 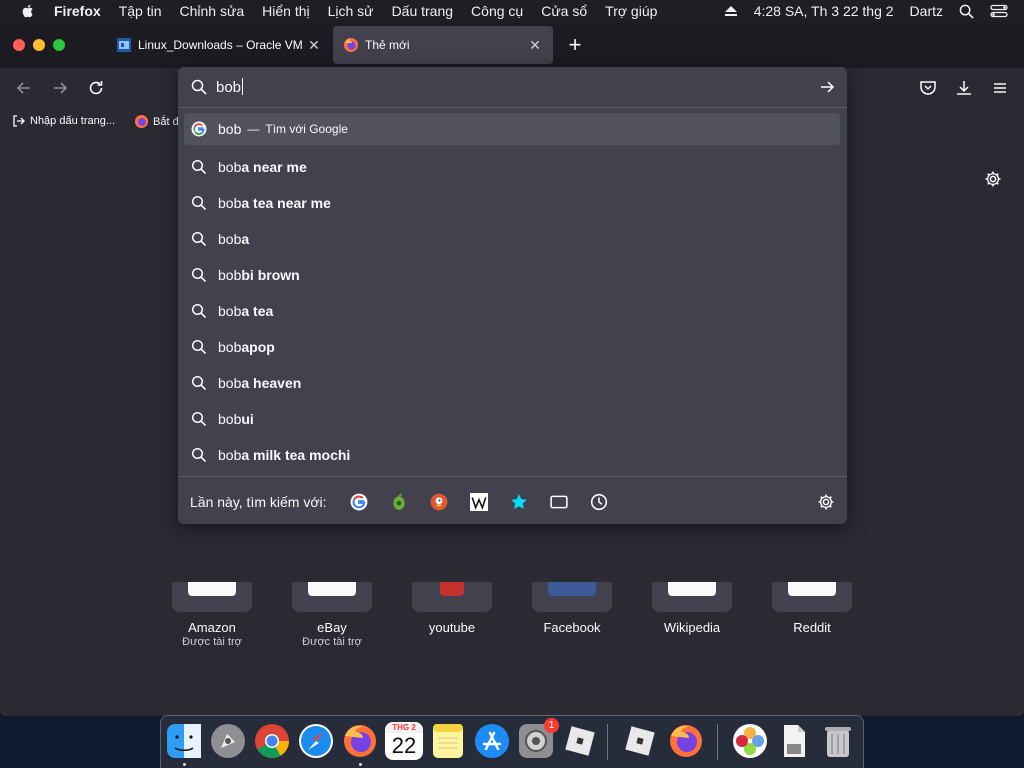 I want to click on coc-coc-engine-icon, so click(x=399, y=502).